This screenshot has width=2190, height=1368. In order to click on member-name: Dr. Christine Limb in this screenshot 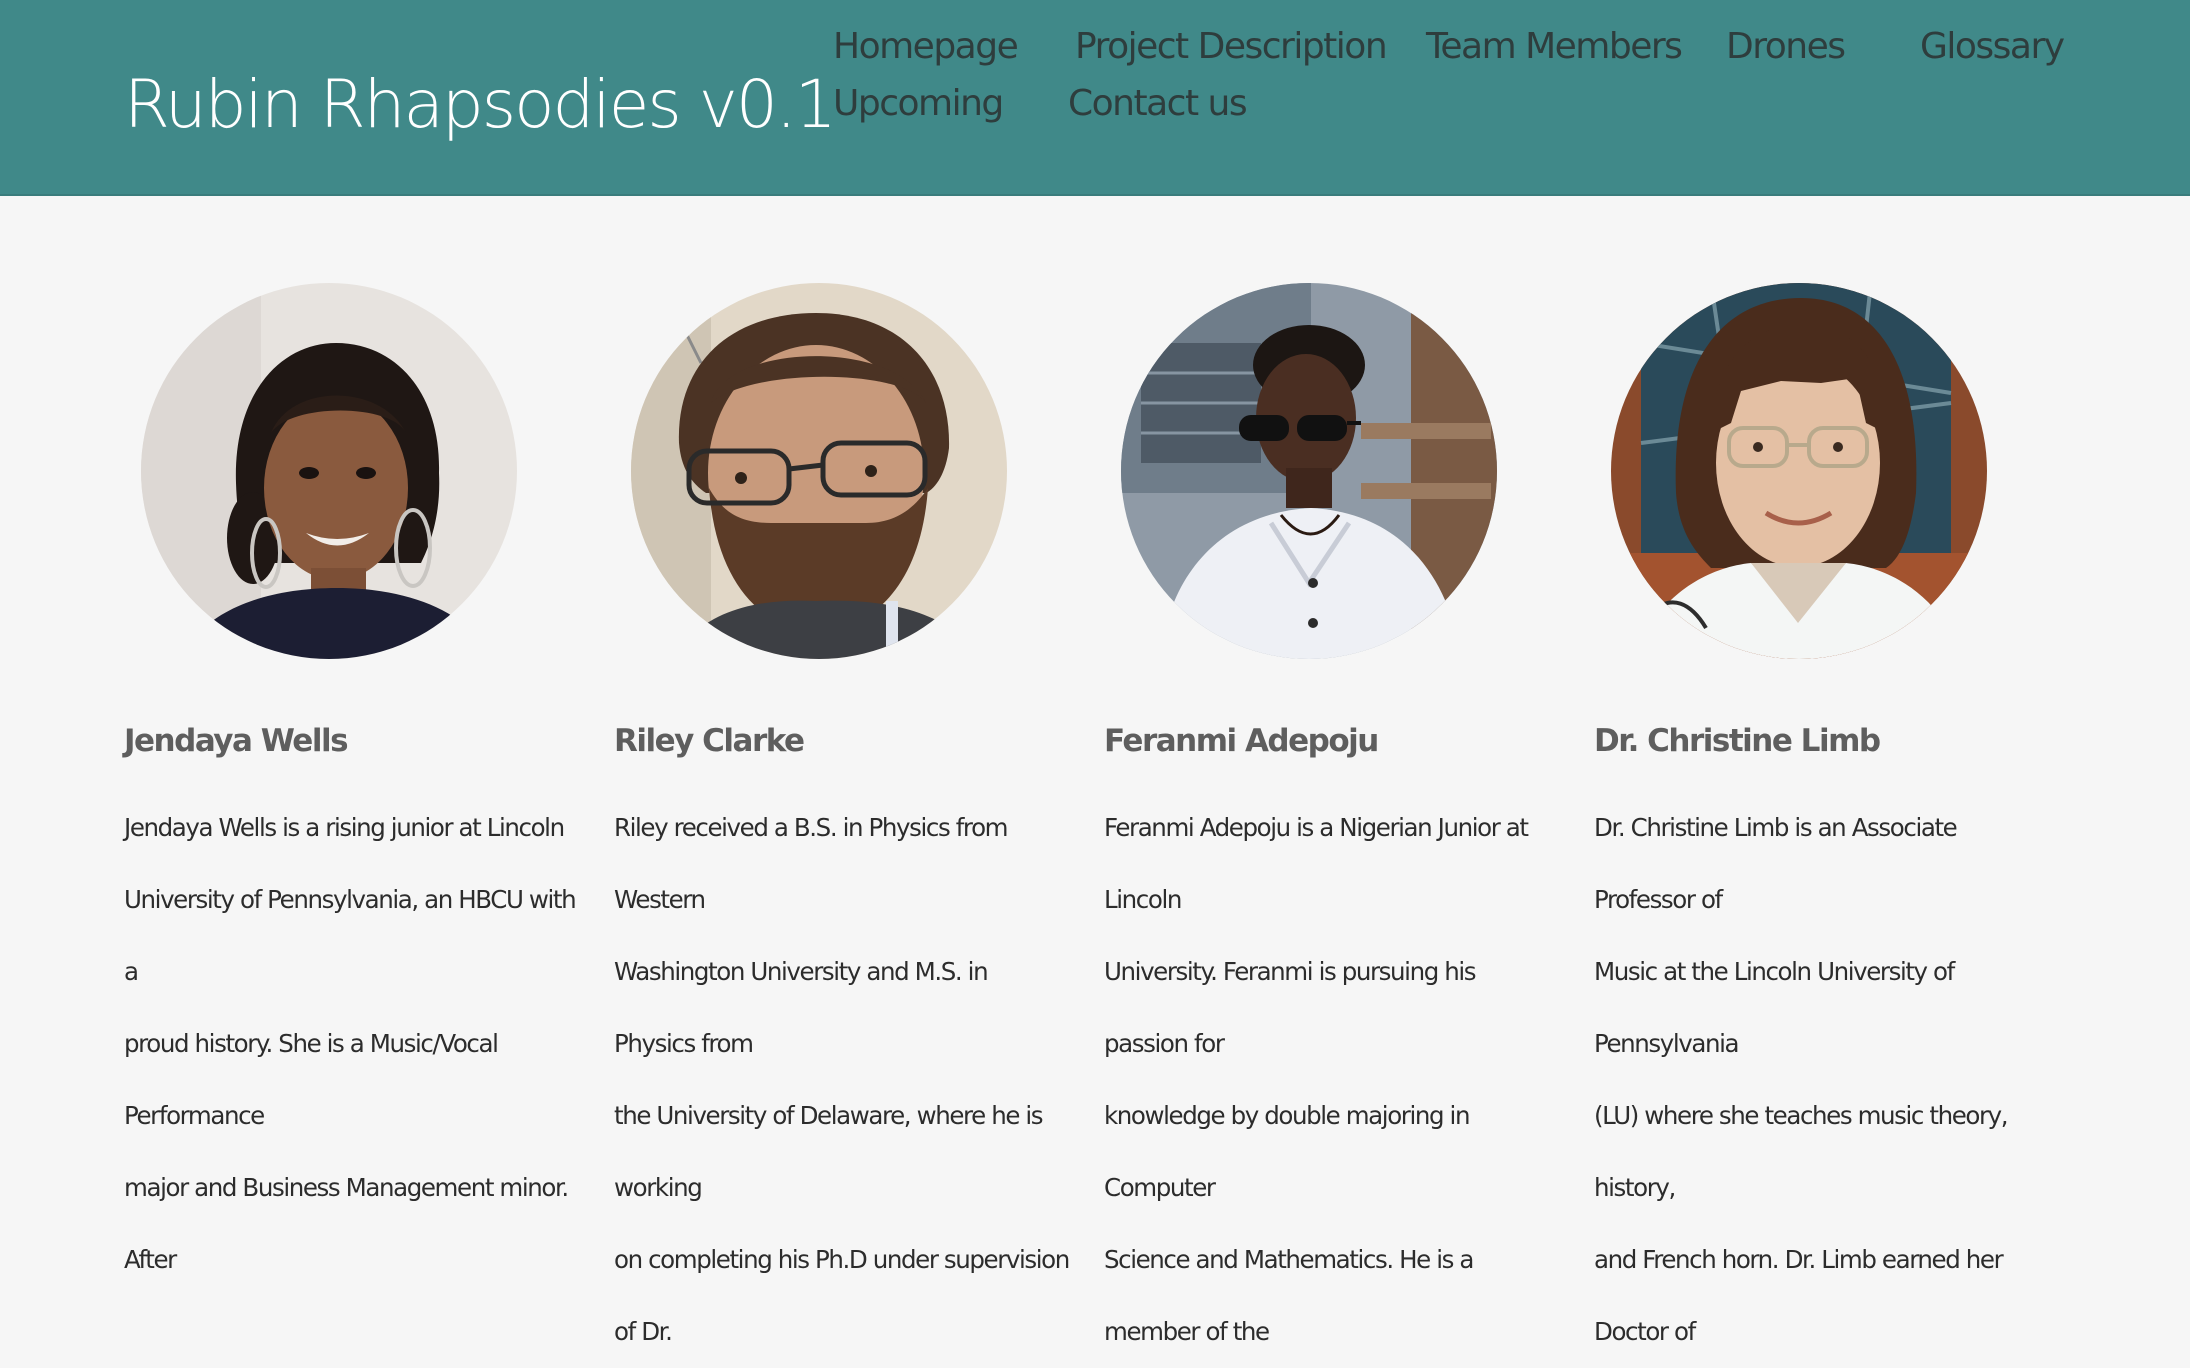, I will do `click(1737, 741)`.